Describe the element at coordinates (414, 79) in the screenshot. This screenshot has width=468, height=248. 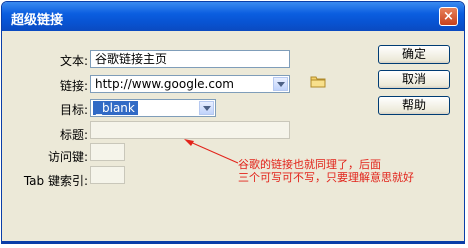
I see `cancel-button: 取消` at that location.